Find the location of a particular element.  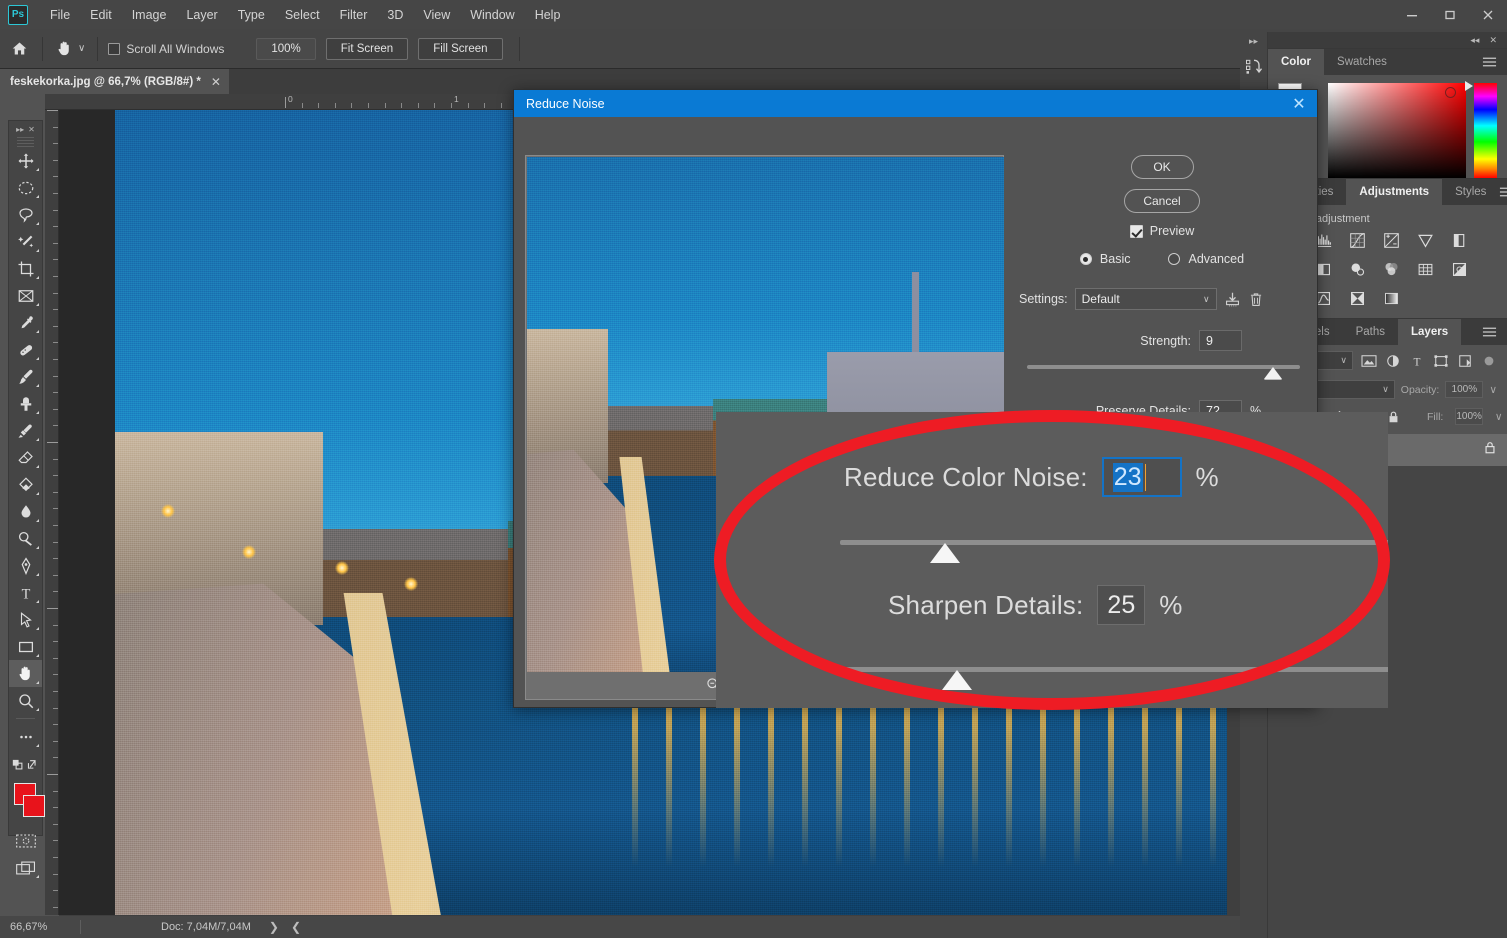

color-swatches is located at coordinates (27, 804).